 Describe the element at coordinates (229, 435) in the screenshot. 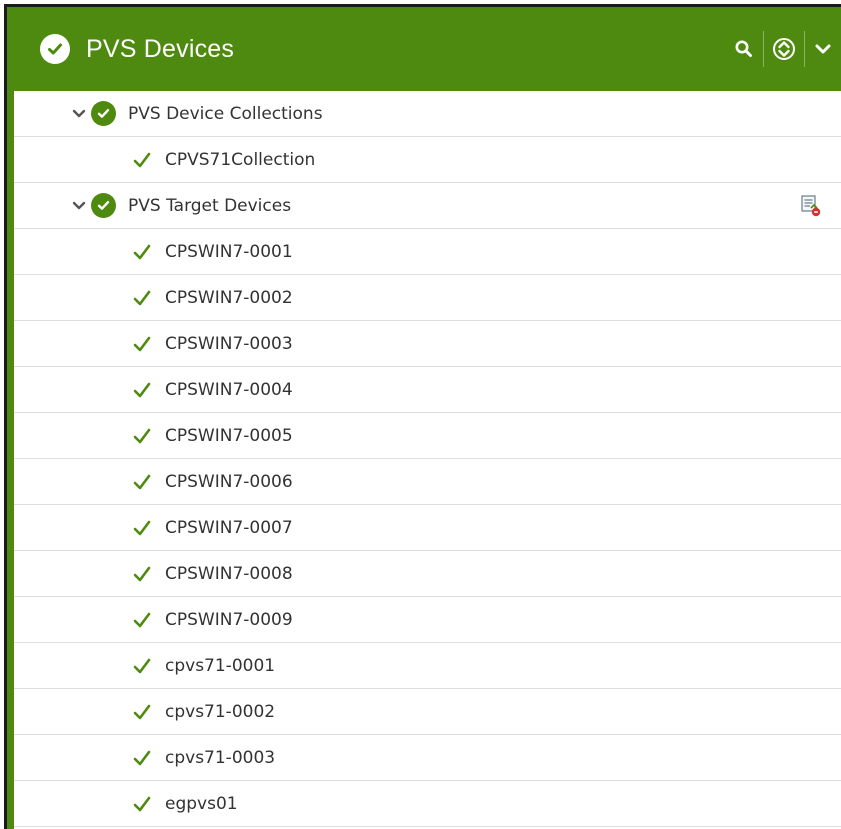

I see `tree-leaf-label: CPSWIN7-0005` at that location.